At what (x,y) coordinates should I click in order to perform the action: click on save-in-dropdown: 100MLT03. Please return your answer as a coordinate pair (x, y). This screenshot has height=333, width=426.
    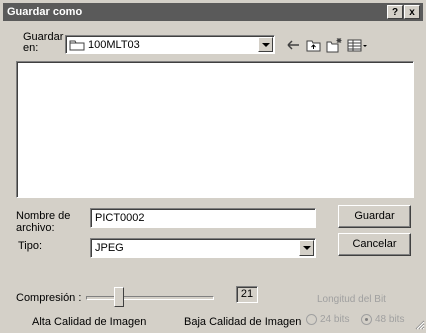
    Looking at the image, I should click on (170, 44).